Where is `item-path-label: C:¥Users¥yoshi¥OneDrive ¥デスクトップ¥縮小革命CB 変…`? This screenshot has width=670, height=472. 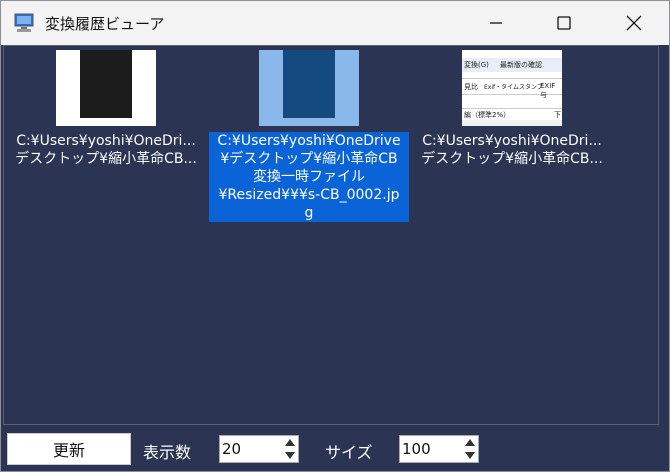
item-path-label: C:¥Users¥yoshi¥OneDrive ¥デスクトップ¥縮小革命CB 変… is located at coordinates (309, 177).